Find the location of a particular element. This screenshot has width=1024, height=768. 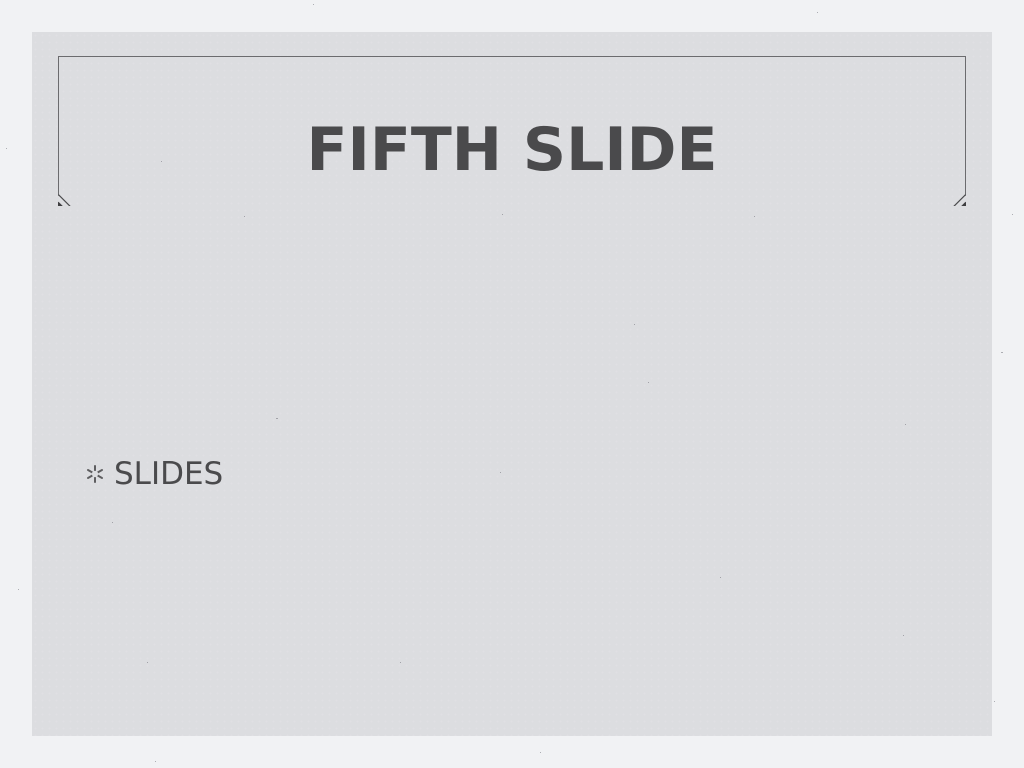

slide-title: FIFTH SLIDE is located at coordinates (512, 150).